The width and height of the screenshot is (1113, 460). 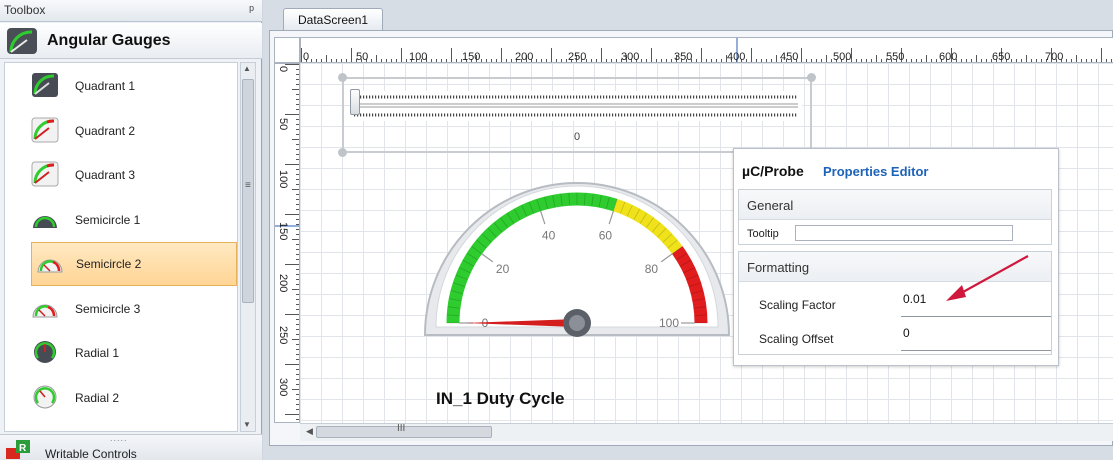 I want to click on gauge-tick-label: 40, so click(x=549, y=236).